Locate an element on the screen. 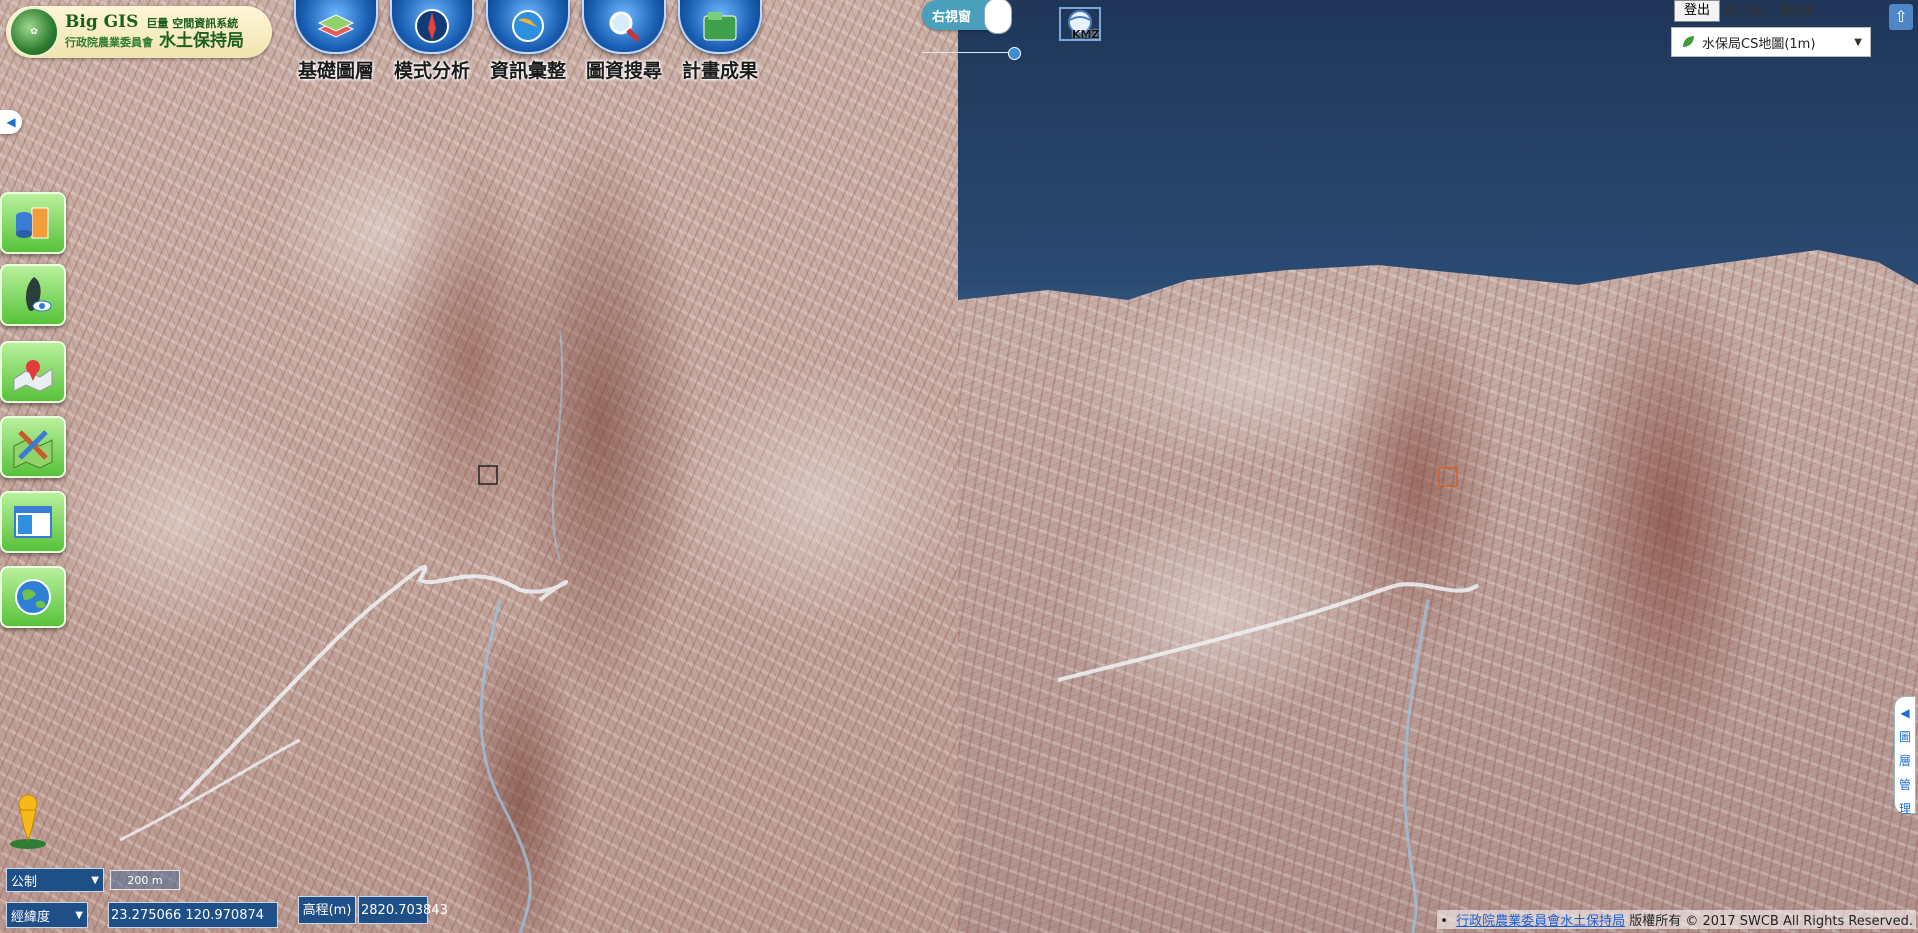 This screenshot has width=1918, height=933. unit-select-value: 公制 is located at coordinates (24, 882).